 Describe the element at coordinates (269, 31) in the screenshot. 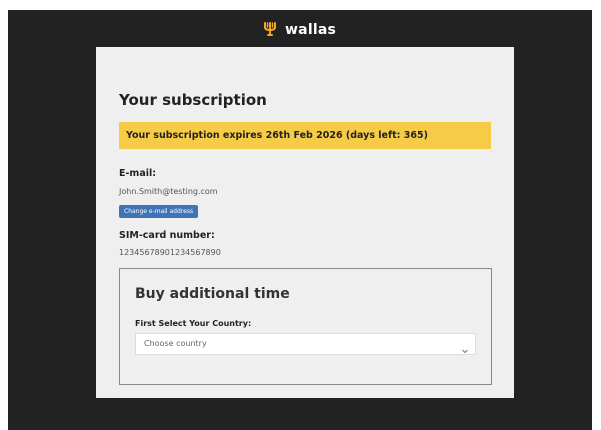

I see `trident-logo-icon` at that location.